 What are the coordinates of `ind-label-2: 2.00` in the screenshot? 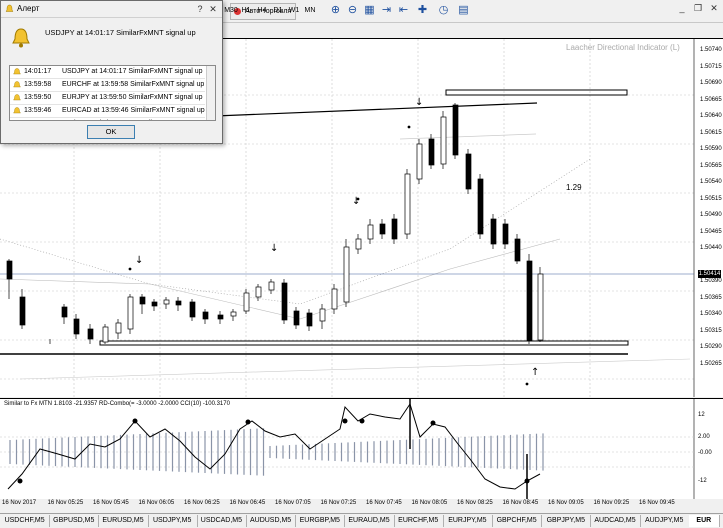 It's located at (704, 437).